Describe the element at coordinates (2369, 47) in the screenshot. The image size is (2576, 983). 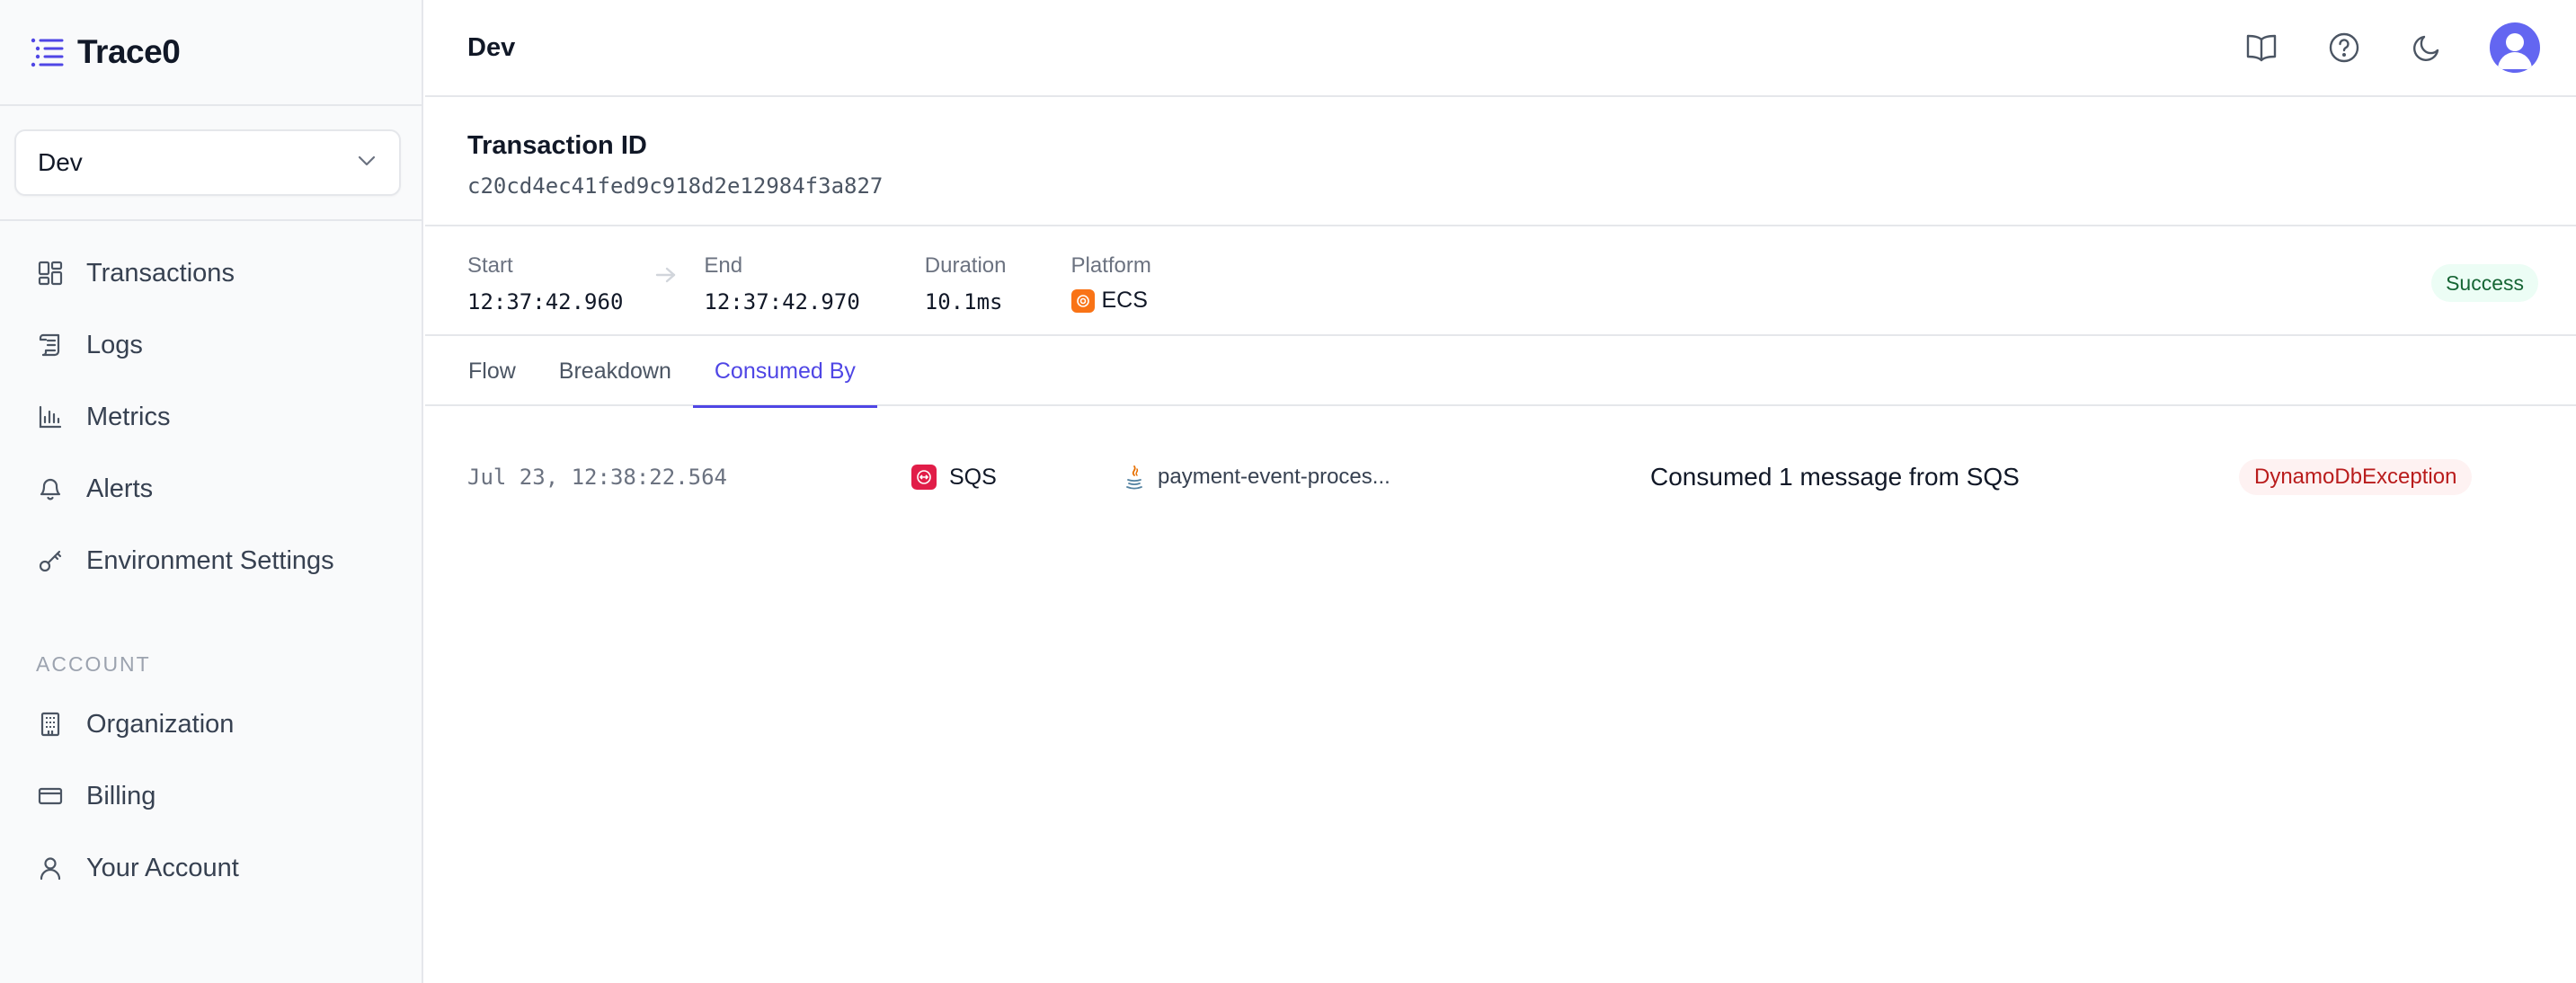
I see `topbar-actions` at that location.